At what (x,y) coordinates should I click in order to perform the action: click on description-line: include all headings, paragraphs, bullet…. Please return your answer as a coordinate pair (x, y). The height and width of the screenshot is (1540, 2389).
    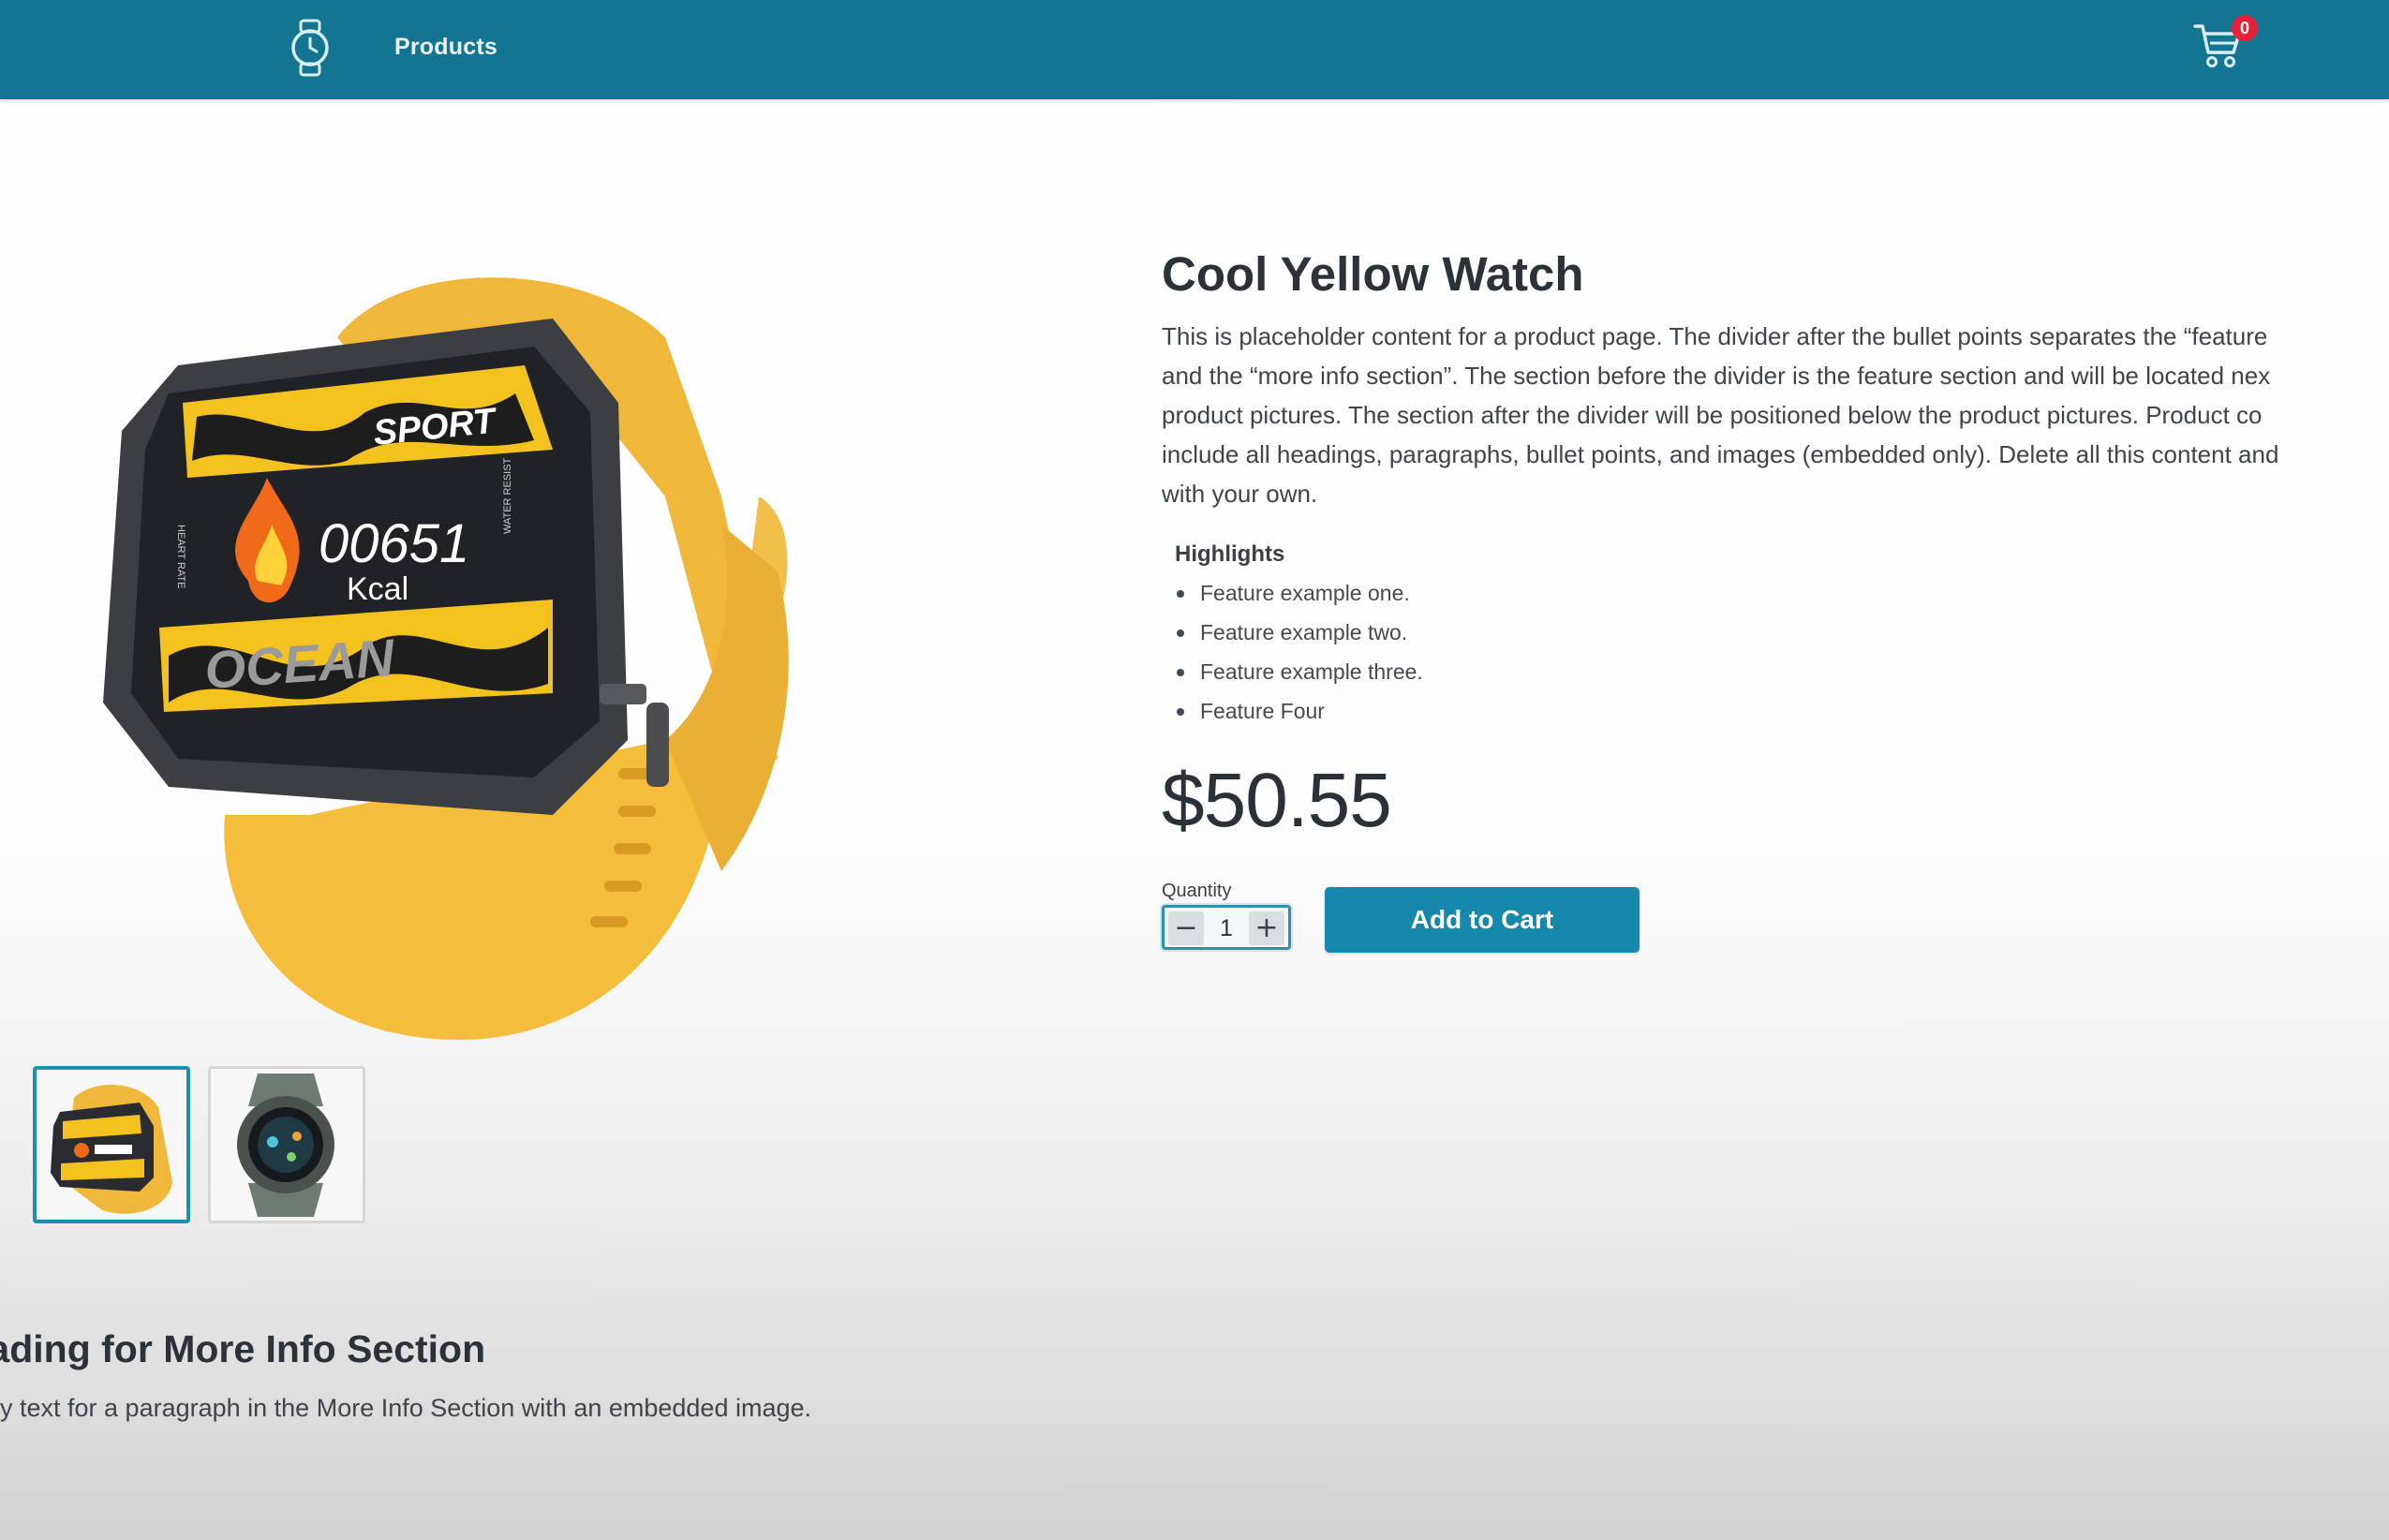
    Looking at the image, I should click on (1720, 454).